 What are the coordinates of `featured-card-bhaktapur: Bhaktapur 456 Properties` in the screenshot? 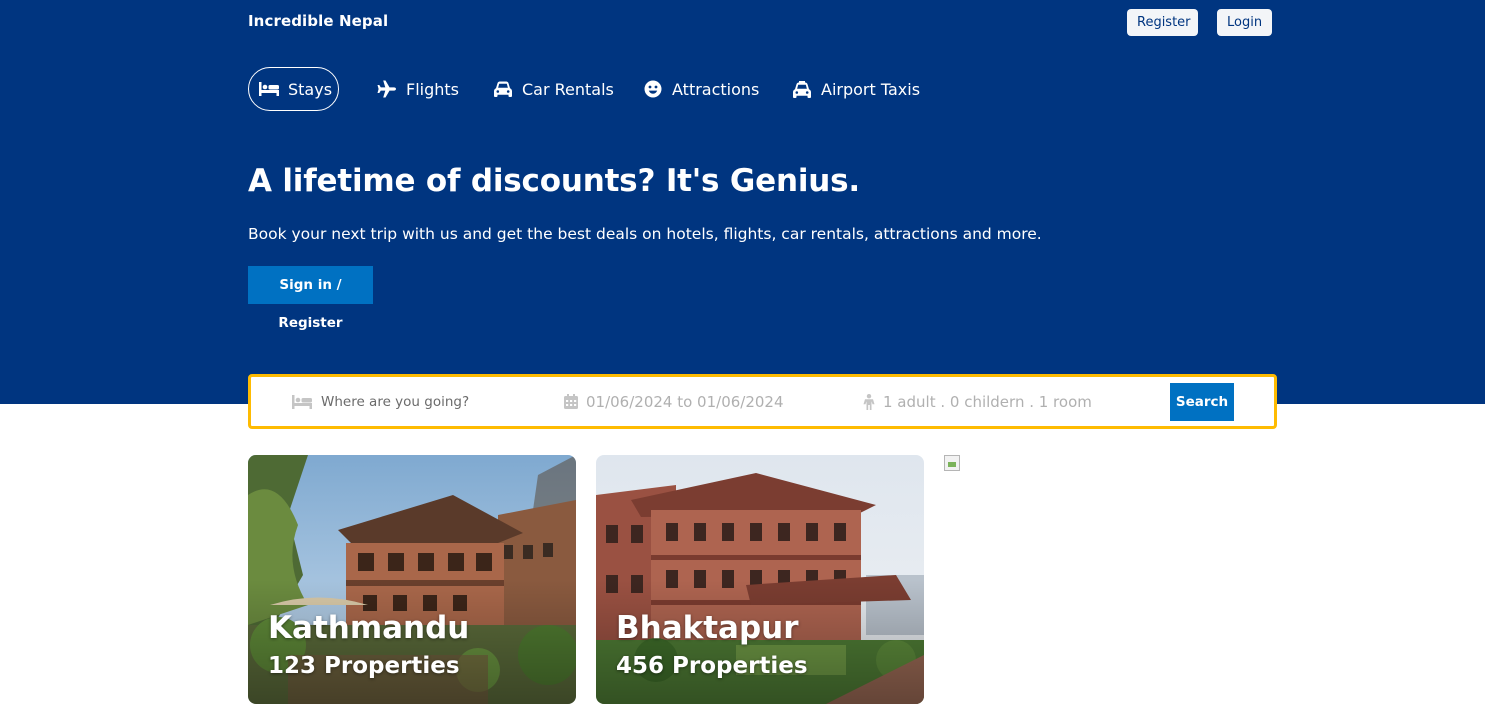 It's located at (760, 579).